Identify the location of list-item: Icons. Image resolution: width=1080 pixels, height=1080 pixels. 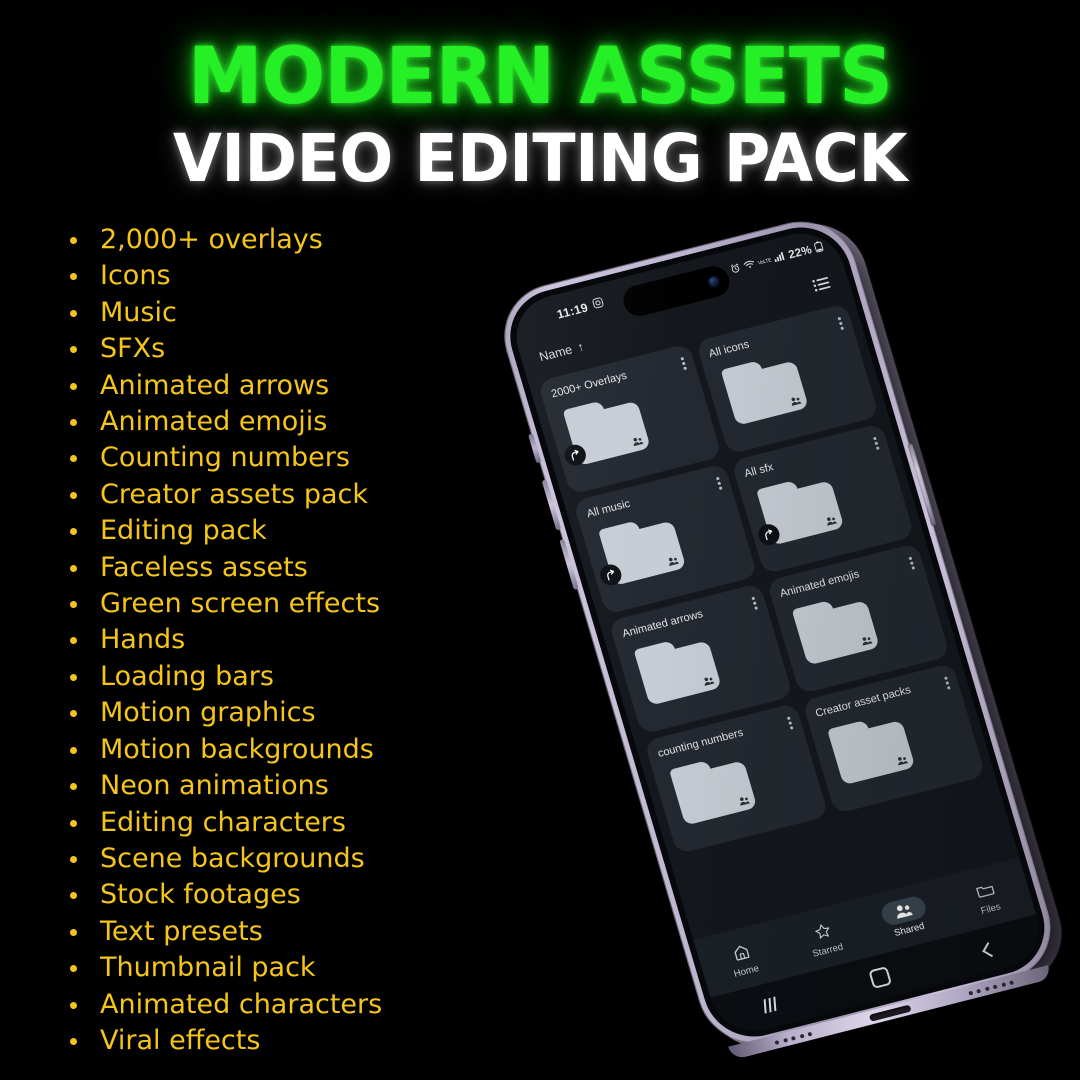
(297, 276).